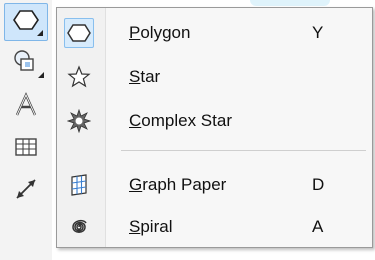  I want to click on menu-item-complex-star: Complex Star, so click(214, 121).